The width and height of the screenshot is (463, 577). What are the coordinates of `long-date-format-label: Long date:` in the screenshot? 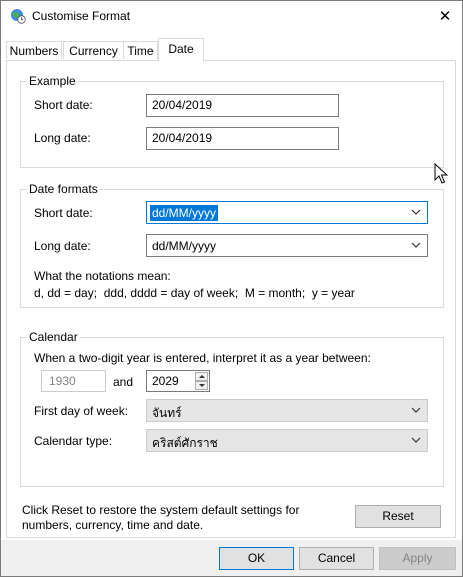 It's located at (62, 246).